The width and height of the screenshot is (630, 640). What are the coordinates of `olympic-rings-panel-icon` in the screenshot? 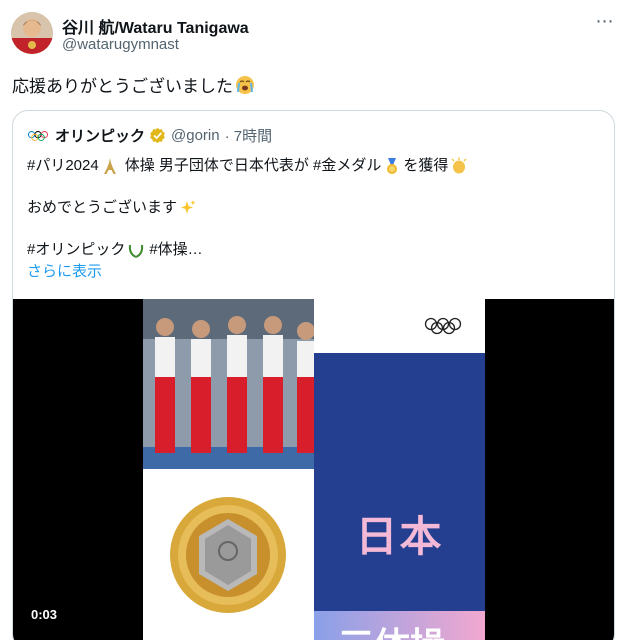 It's located at (443, 326).